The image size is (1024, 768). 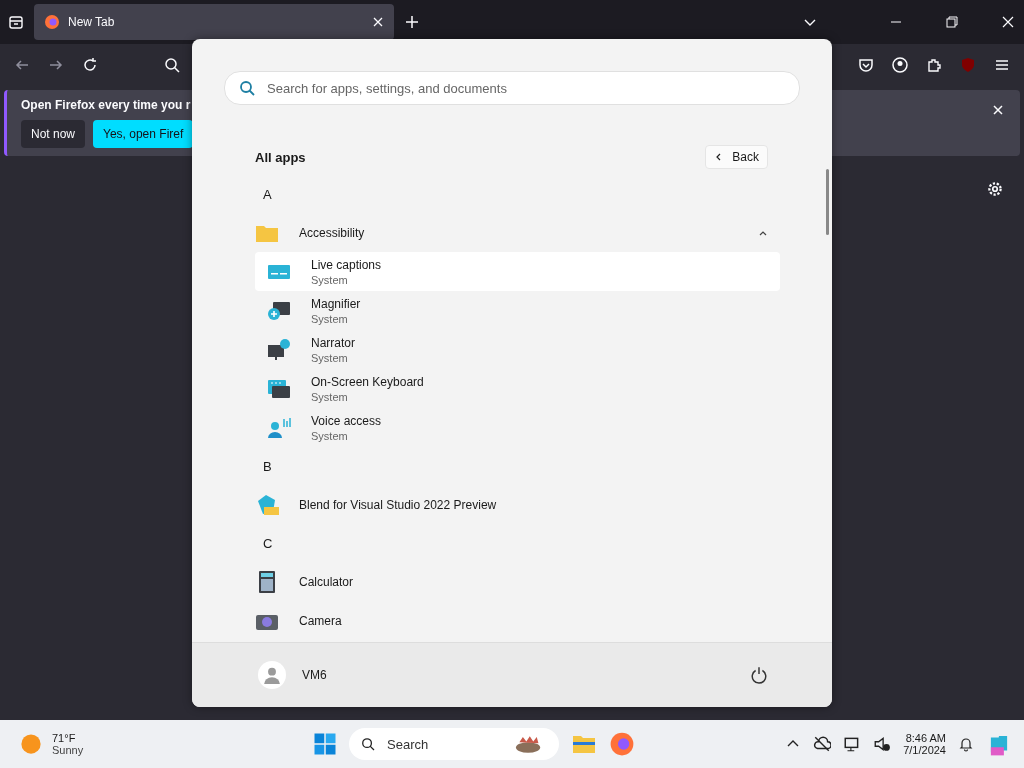 What do you see at coordinates (900, 65) in the screenshot?
I see `account-icon` at bounding box center [900, 65].